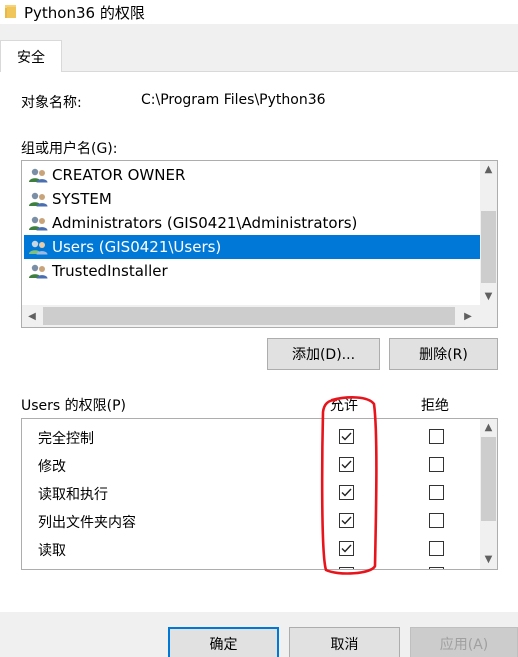 The image size is (518, 657). What do you see at coordinates (32, 316) in the screenshot?
I see `scroll-left-icon: ◀` at bounding box center [32, 316].